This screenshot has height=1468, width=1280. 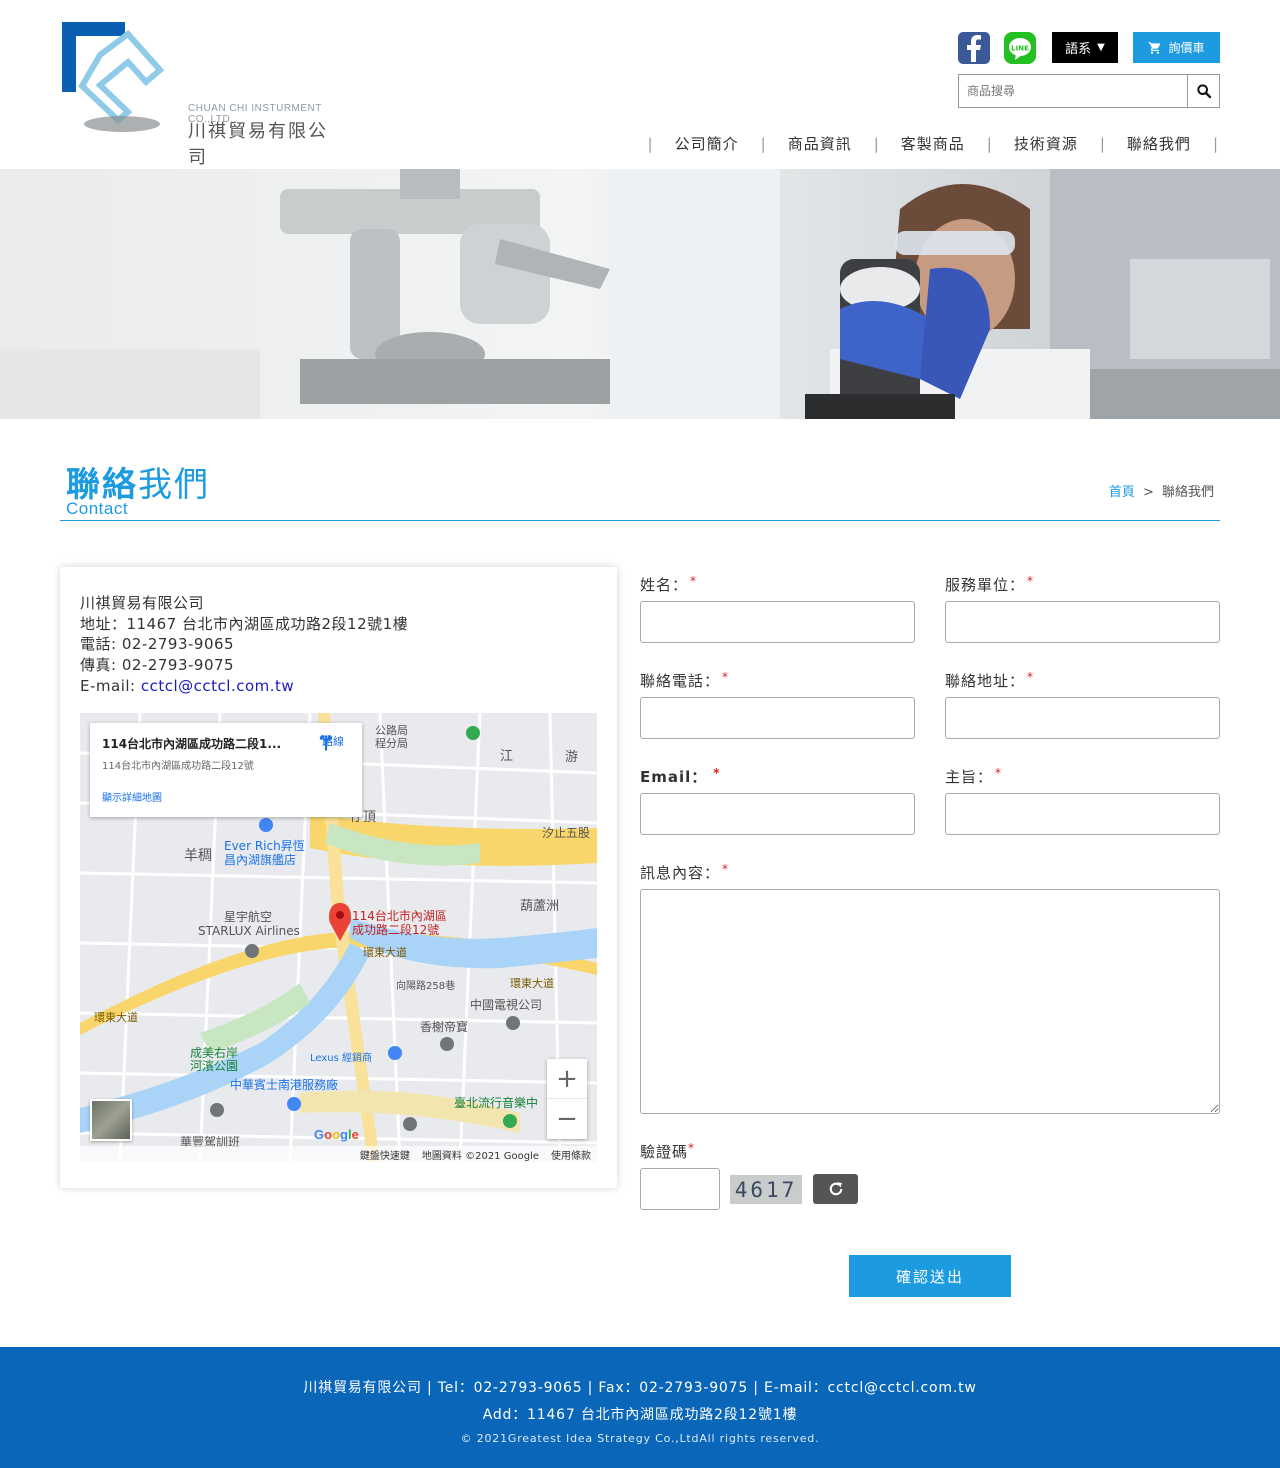 I want to click on directions-icon, so click(x=326, y=743).